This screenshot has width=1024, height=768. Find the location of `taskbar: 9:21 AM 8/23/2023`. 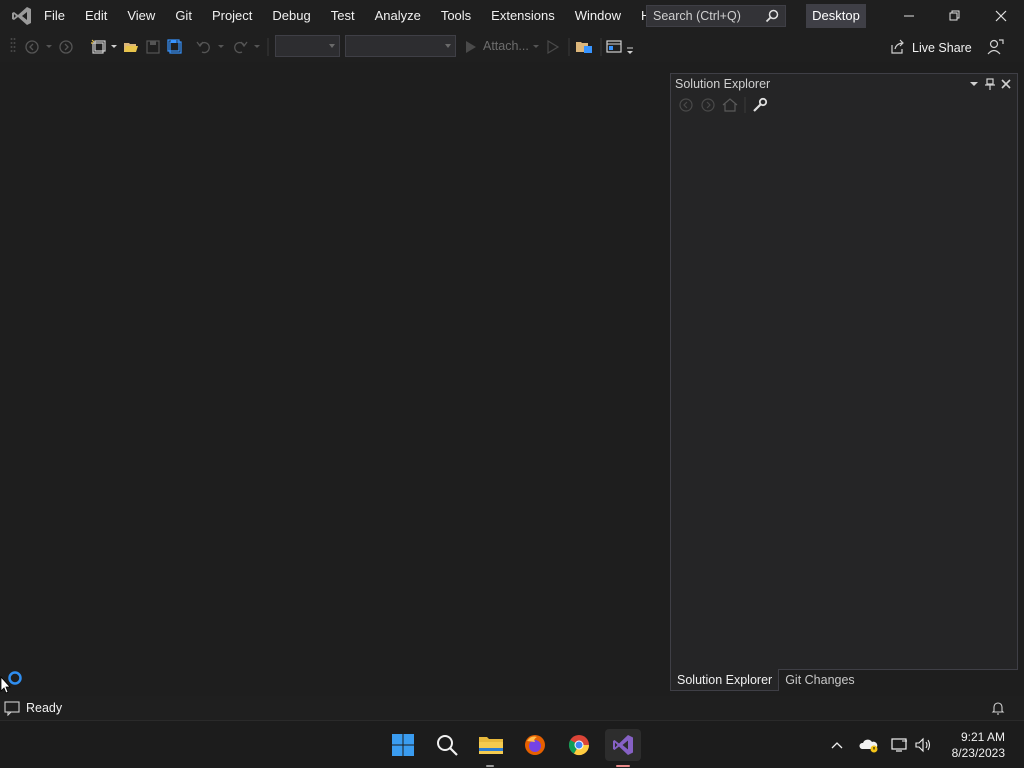

taskbar: 9:21 AM 8/23/2023 is located at coordinates (512, 744).